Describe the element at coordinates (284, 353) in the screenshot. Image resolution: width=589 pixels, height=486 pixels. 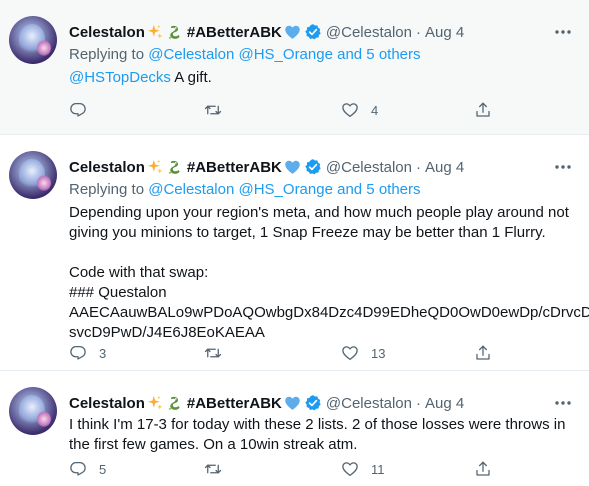
I see `tweet-actions: 3 13` at that location.